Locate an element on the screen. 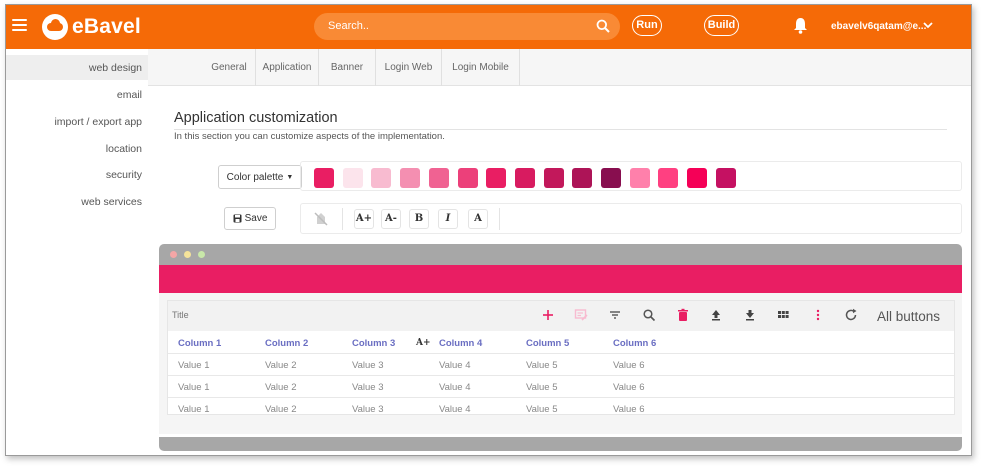 The image size is (985, 468). delete-icon is located at coordinates (683, 315).